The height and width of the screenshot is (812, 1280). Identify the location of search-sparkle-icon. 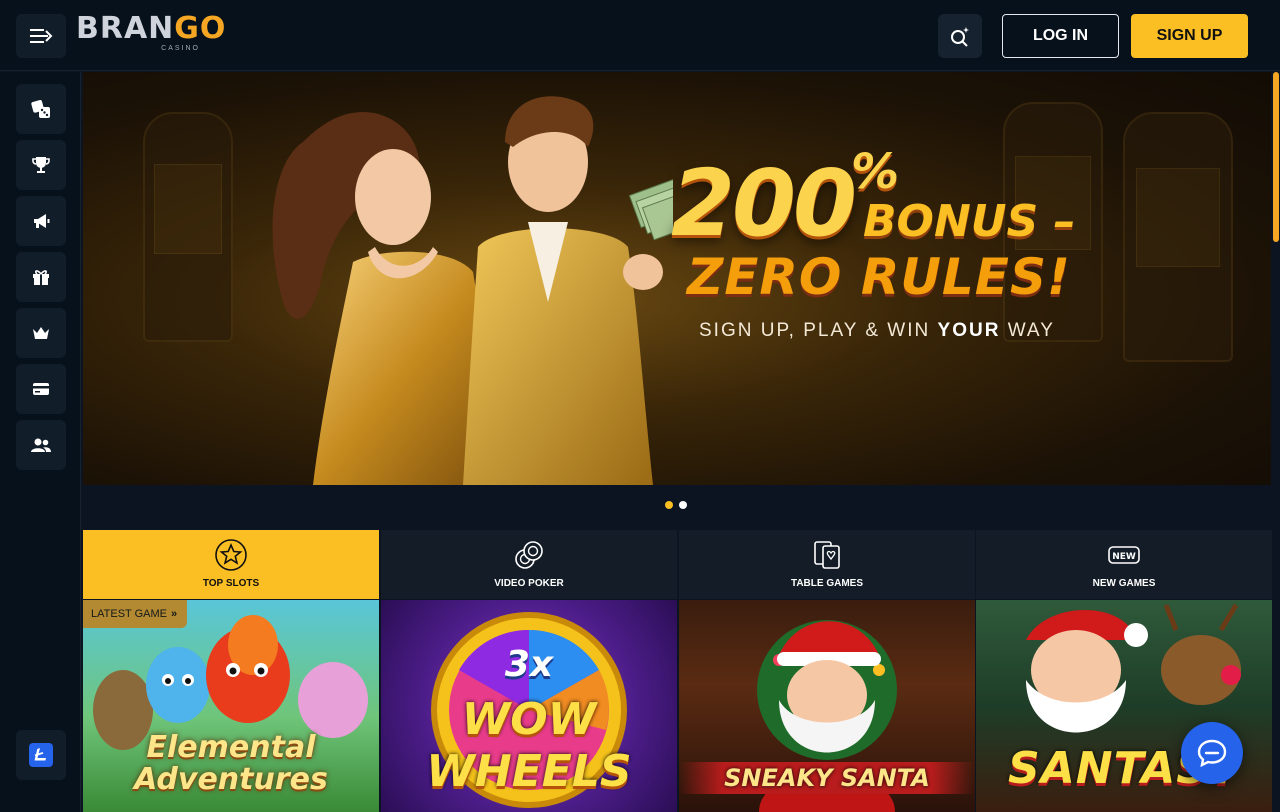
(960, 37).